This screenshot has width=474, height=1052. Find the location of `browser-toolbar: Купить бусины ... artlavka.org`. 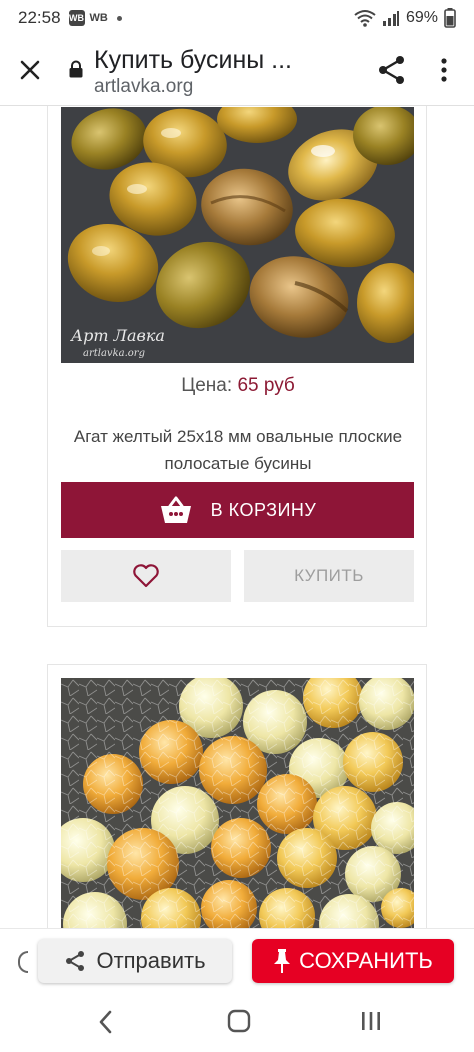

browser-toolbar: Купить бусины ... artlavka.org is located at coordinates (237, 71).